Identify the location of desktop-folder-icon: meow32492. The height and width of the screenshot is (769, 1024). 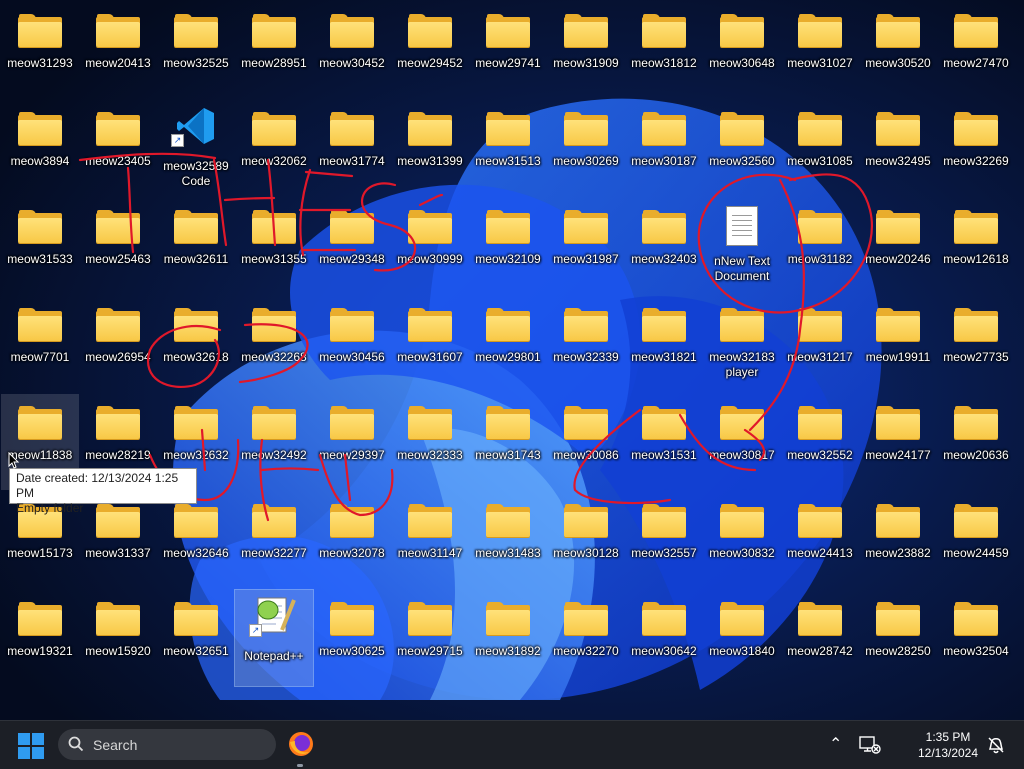
(274, 442).